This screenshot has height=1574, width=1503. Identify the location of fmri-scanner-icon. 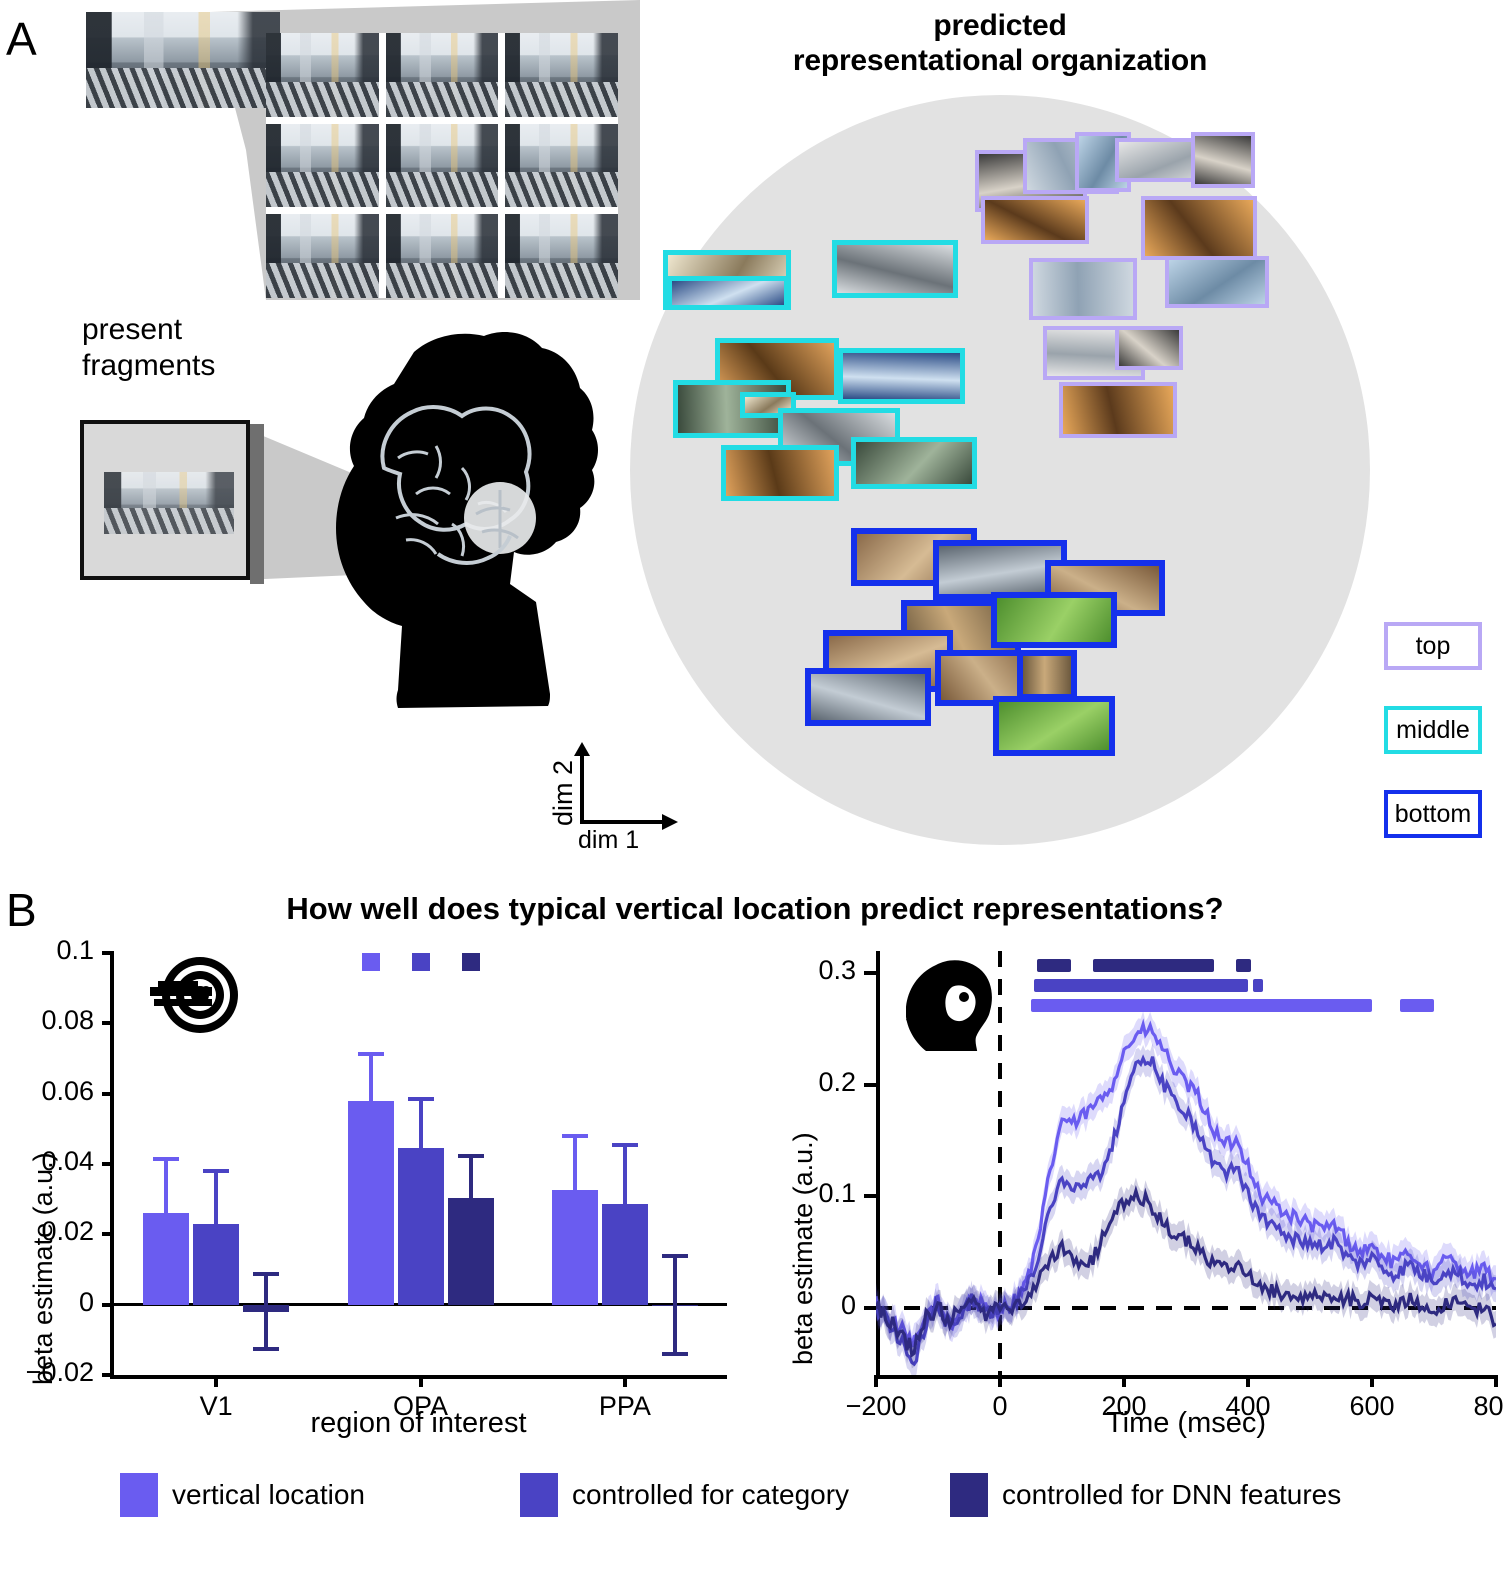
(194, 995).